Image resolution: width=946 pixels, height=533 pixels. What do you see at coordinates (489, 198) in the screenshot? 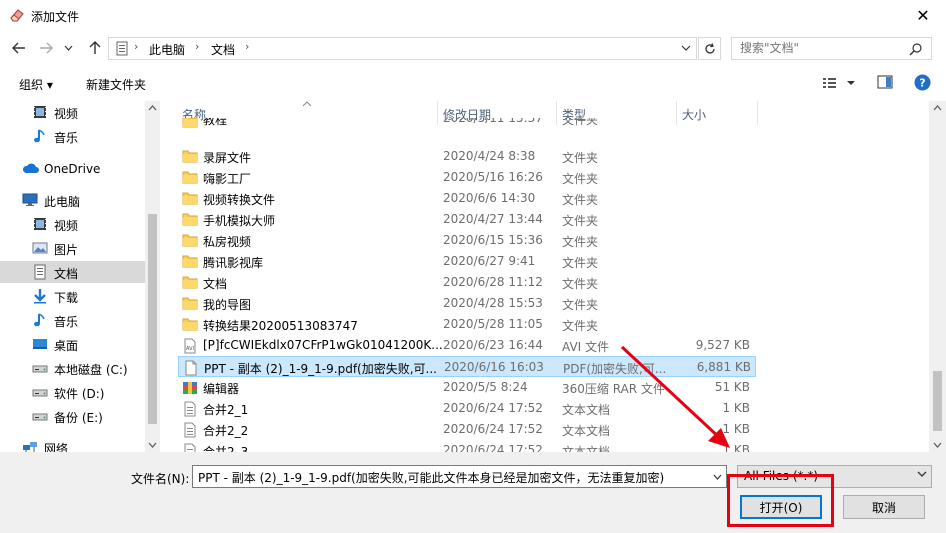
I see `file-date: 2020/6/6 14:30` at bounding box center [489, 198].